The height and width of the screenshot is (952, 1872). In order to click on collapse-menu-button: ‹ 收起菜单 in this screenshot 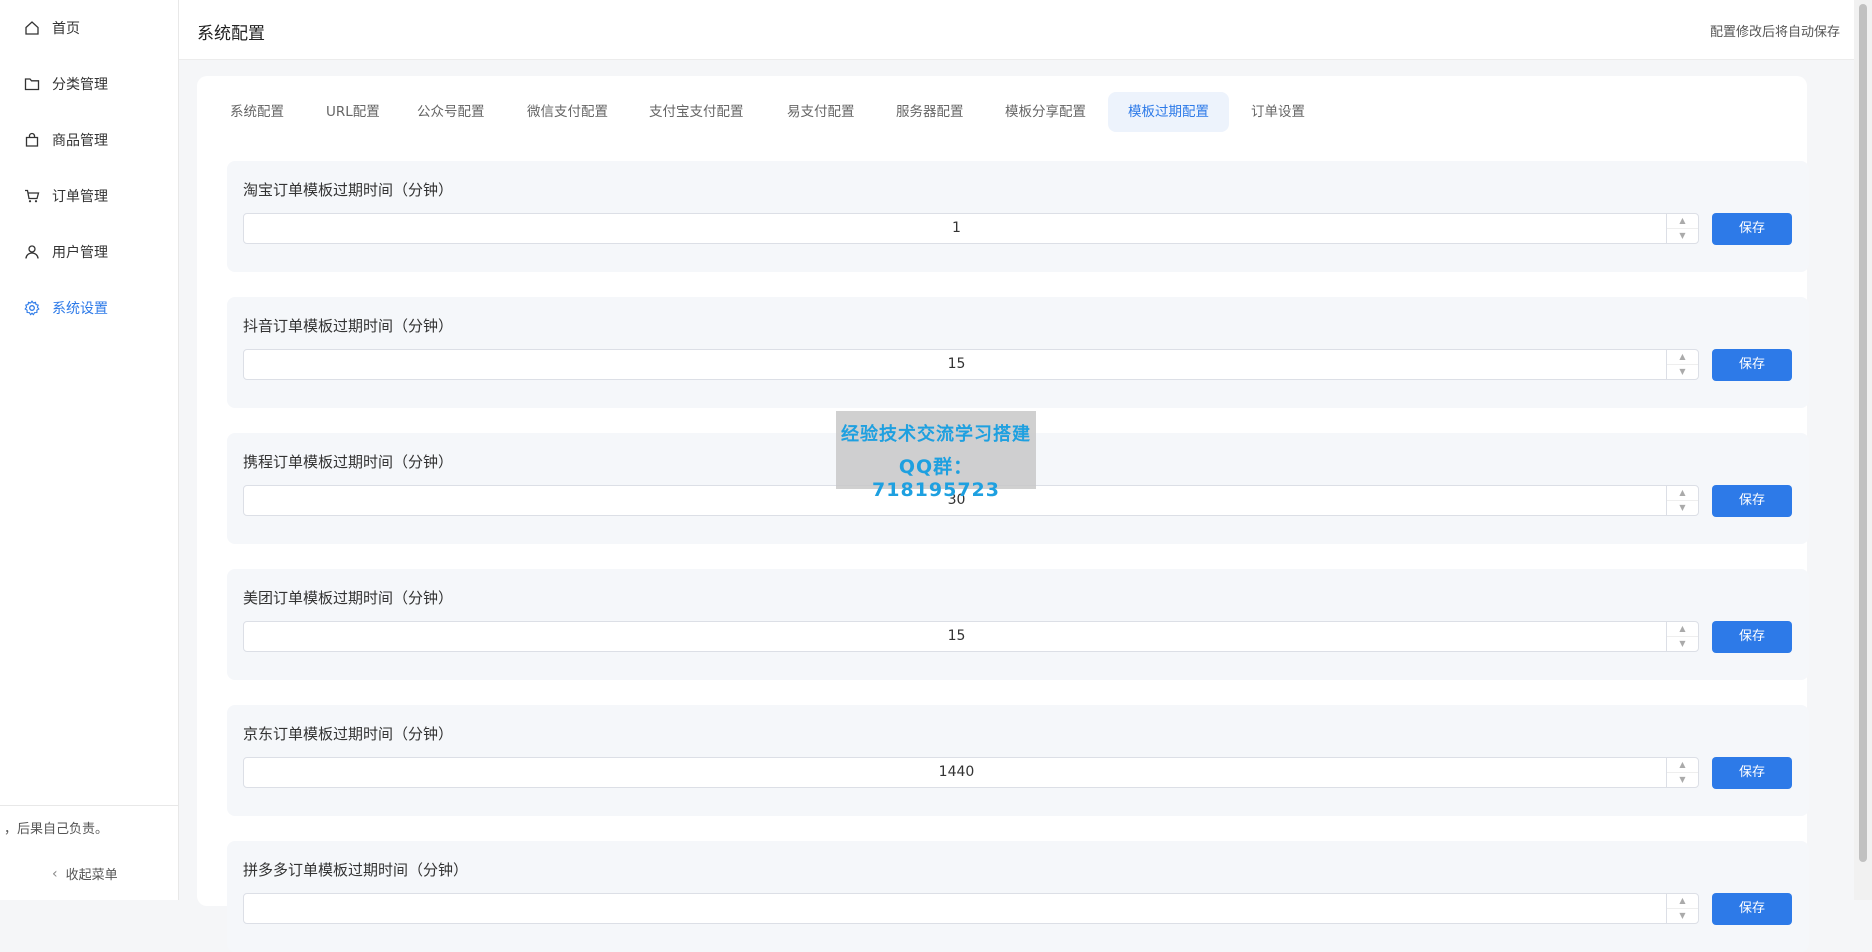, I will do `click(85, 874)`.